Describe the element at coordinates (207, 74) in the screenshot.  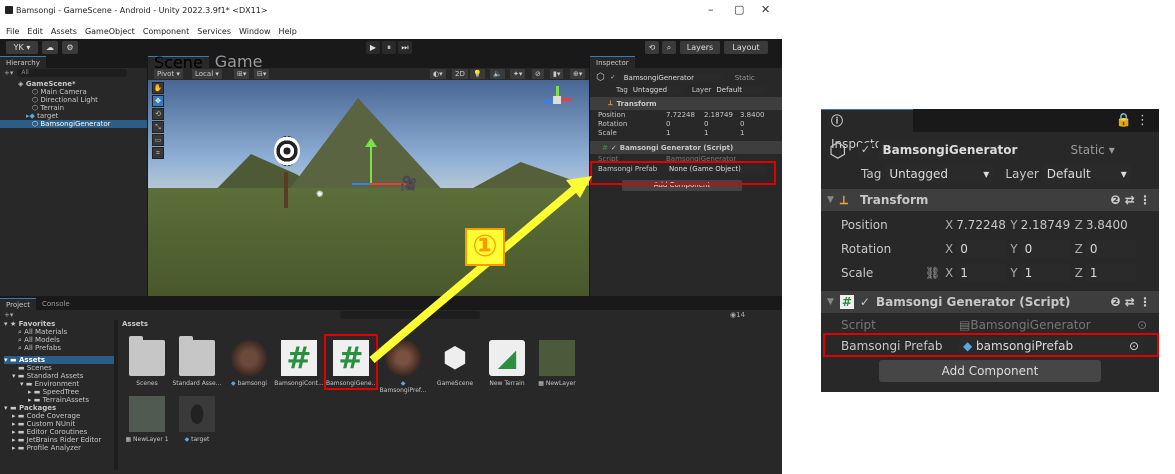
I see `local-dropdown: Local ▾` at that location.